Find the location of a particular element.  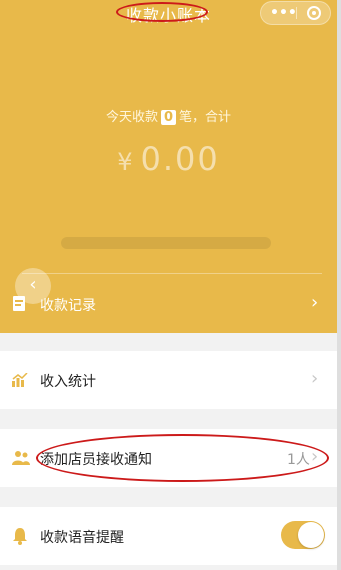

people-icon is located at coordinates (21, 458).